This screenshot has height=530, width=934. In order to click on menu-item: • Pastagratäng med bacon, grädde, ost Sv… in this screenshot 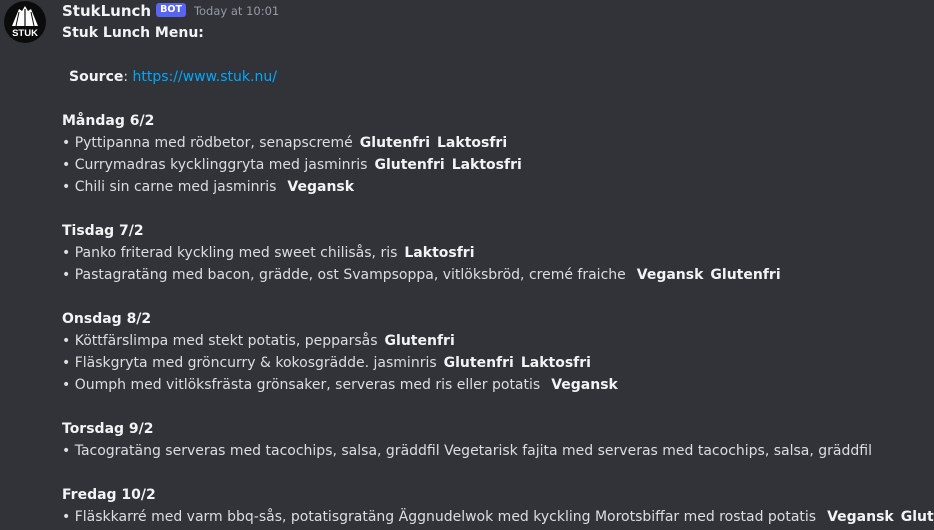, I will do `click(498, 275)`.